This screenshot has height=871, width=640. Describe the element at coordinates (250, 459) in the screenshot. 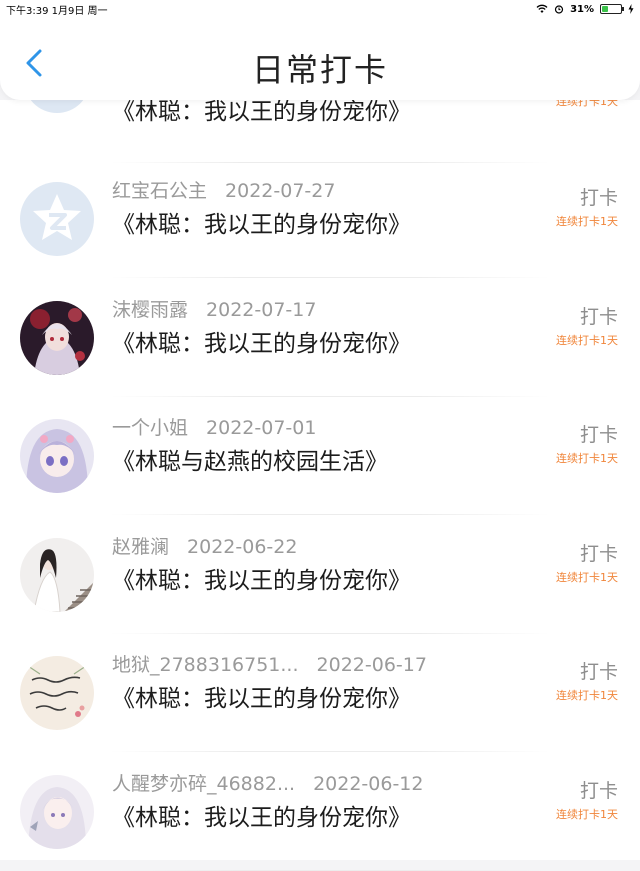

I see `book-title: 《林聪与赵燕的校园生活》` at that location.